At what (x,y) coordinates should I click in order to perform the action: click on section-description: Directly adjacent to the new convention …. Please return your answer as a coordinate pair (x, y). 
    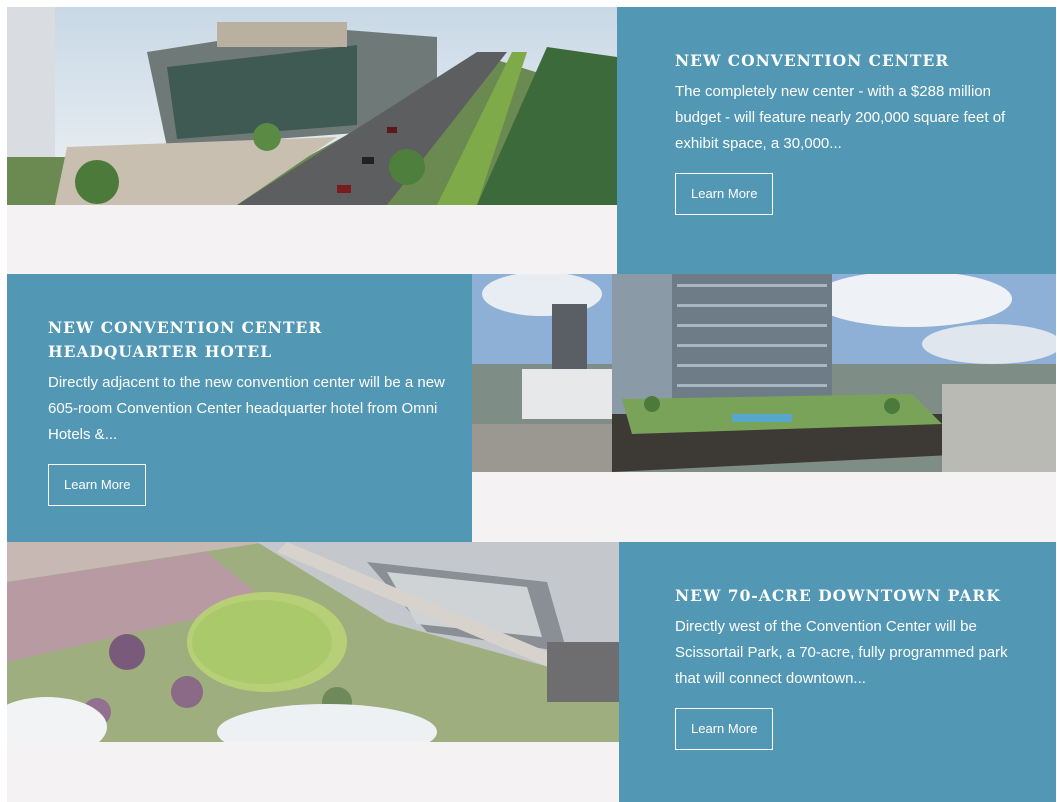
    Looking at the image, I should click on (246, 408).